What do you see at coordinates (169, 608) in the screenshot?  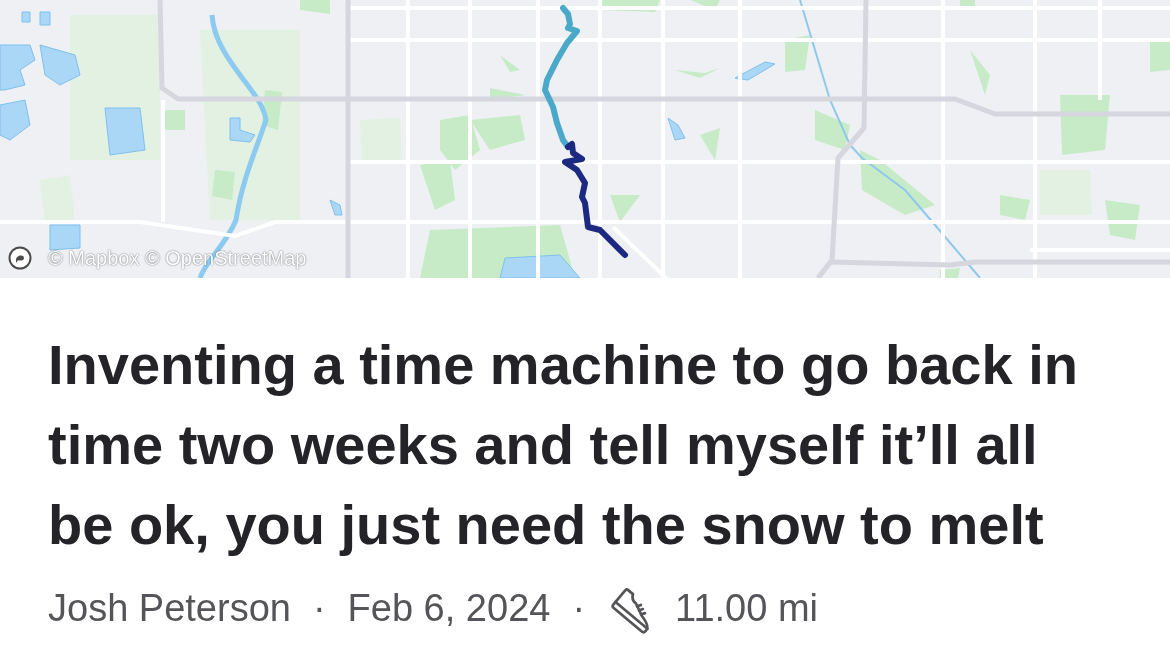 I see `athlete-name: Josh Peterson` at bounding box center [169, 608].